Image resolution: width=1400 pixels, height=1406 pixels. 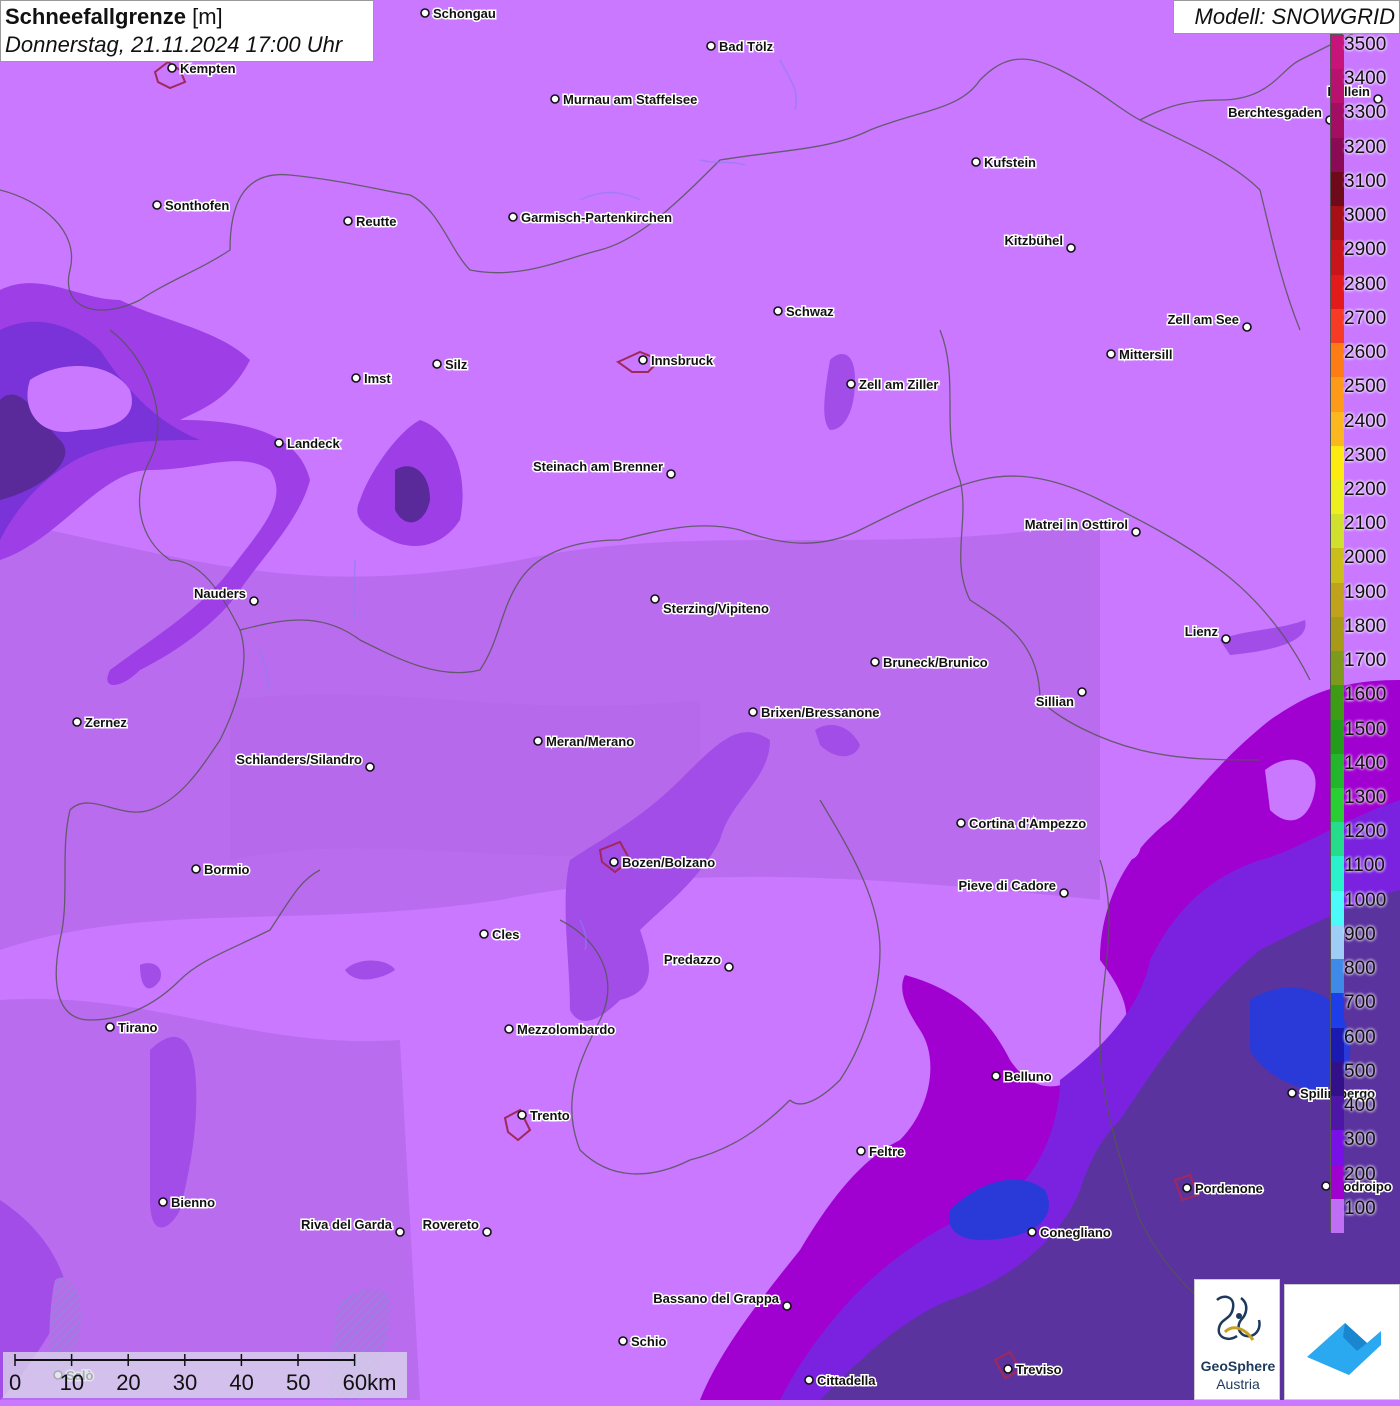 What do you see at coordinates (1229, 1188) in the screenshot?
I see `city-label: Pordenone` at bounding box center [1229, 1188].